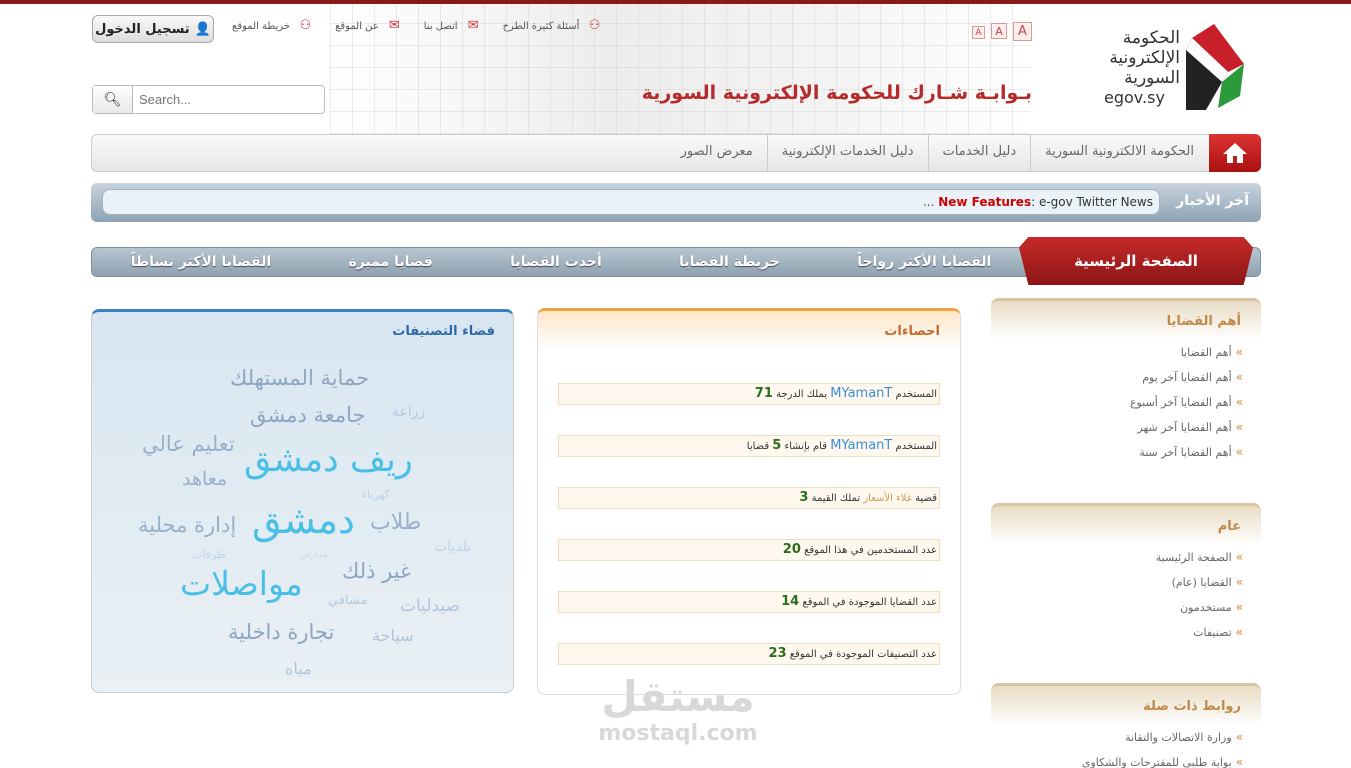 This screenshot has width=1351, height=768. Describe the element at coordinates (376, 571) in the screenshot. I see `tag-link: غير ذلك` at that location.